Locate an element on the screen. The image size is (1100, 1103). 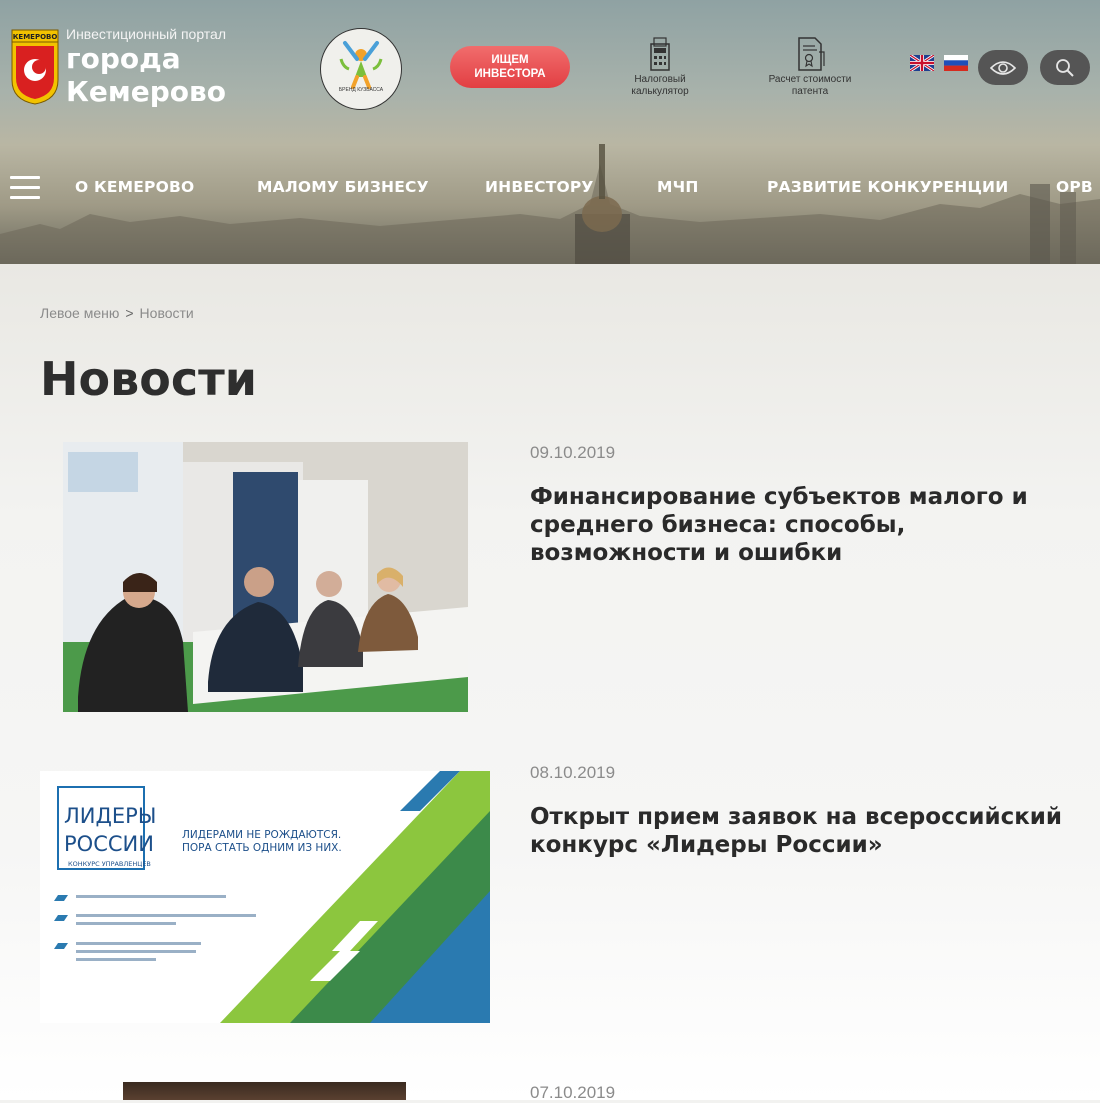
accessibility-view-button is located at coordinates (1003, 67).